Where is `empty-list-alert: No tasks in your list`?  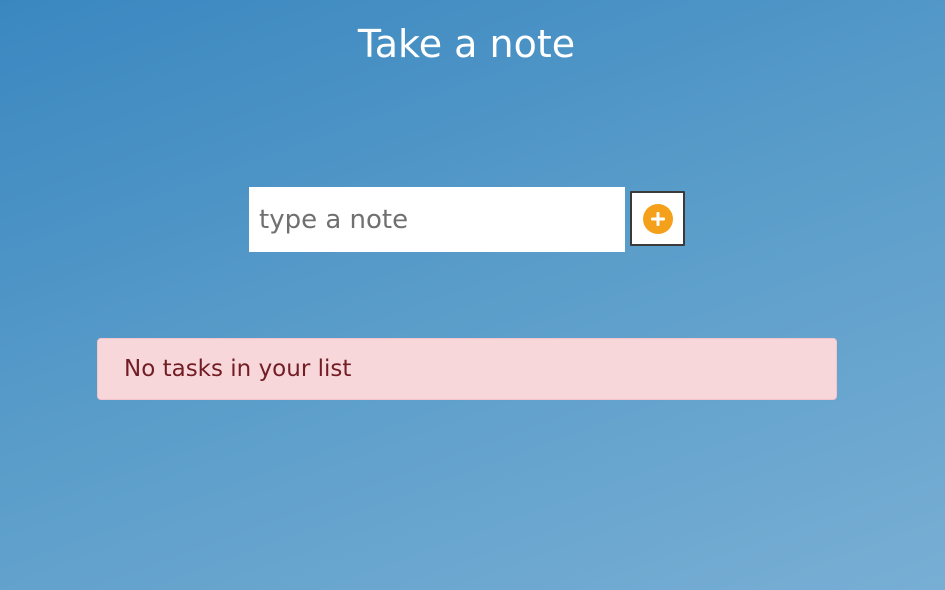
empty-list-alert: No tasks in your list is located at coordinates (467, 369).